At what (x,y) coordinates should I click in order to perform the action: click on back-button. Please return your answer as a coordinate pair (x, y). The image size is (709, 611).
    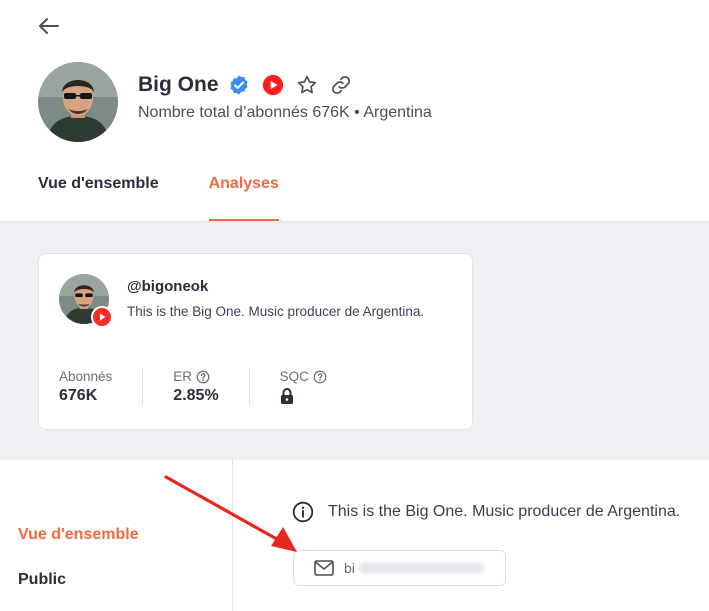
    Looking at the image, I should click on (49, 26).